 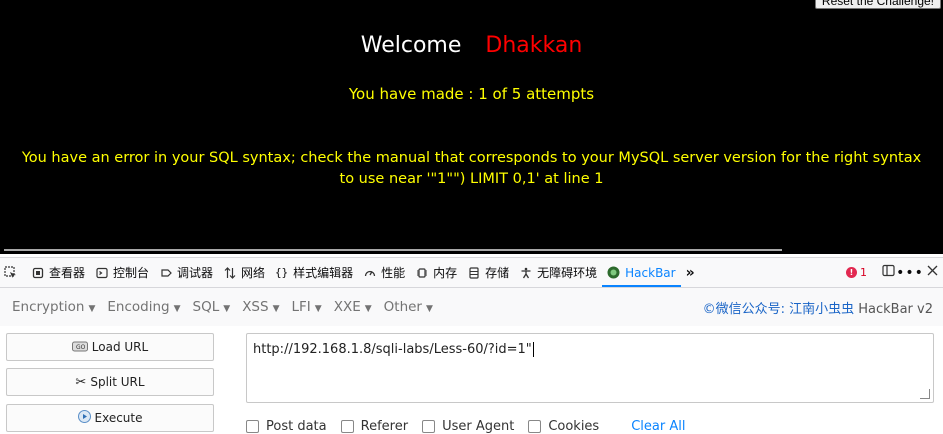 I want to click on tab-network: 网络, so click(x=244, y=272).